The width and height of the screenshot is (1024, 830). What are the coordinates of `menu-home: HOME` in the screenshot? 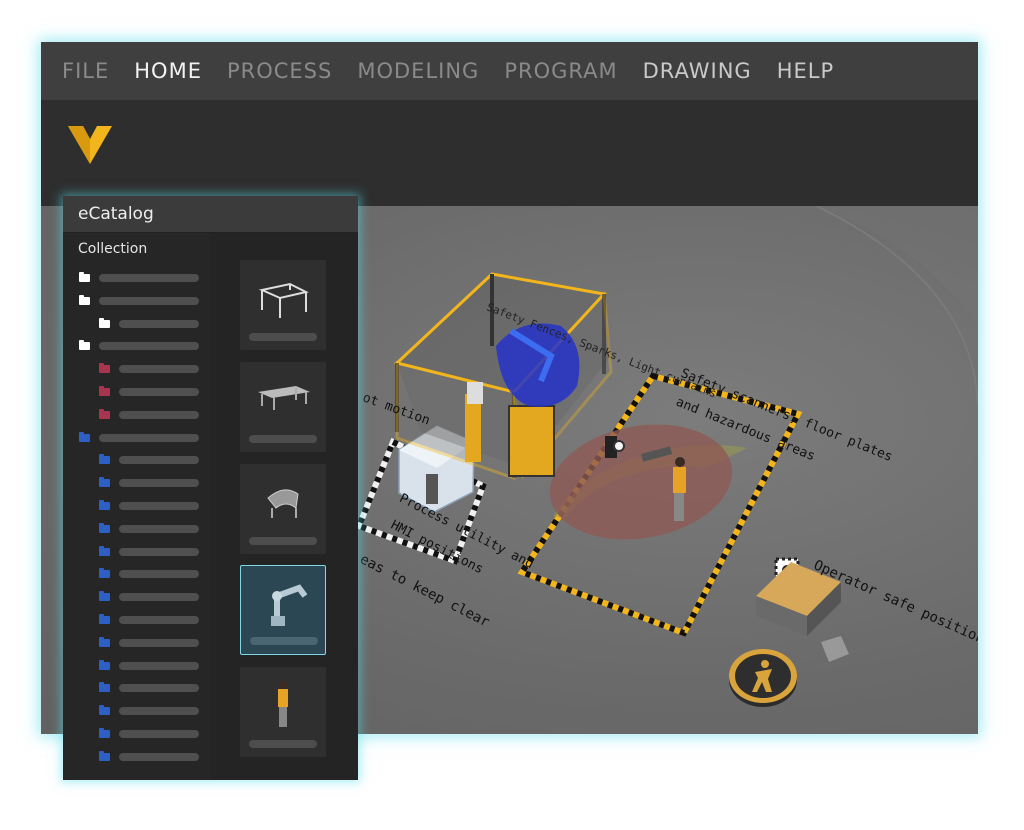 It's located at (168, 71).